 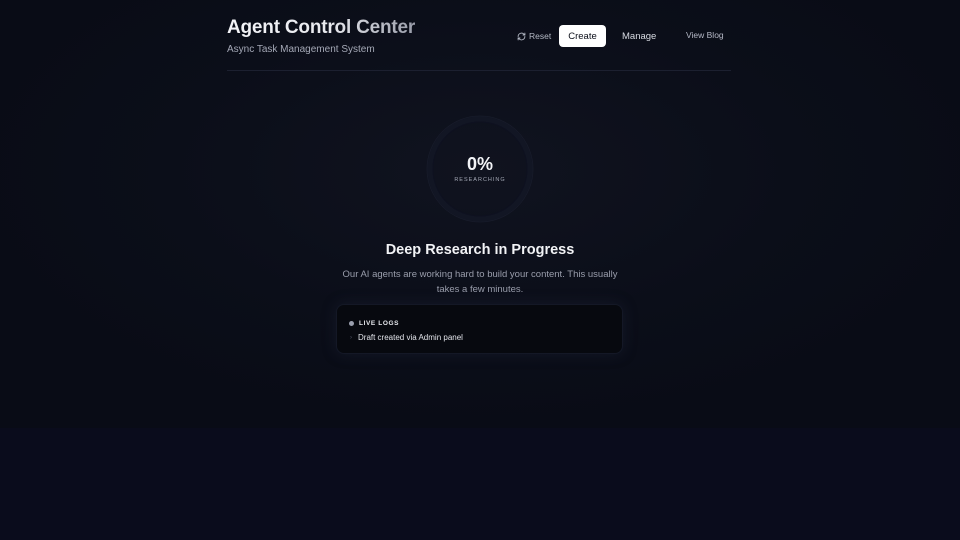 What do you see at coordinates (582, 36) in the screenshot?
I see `create-button: Create` at bounding box center [582, 36].